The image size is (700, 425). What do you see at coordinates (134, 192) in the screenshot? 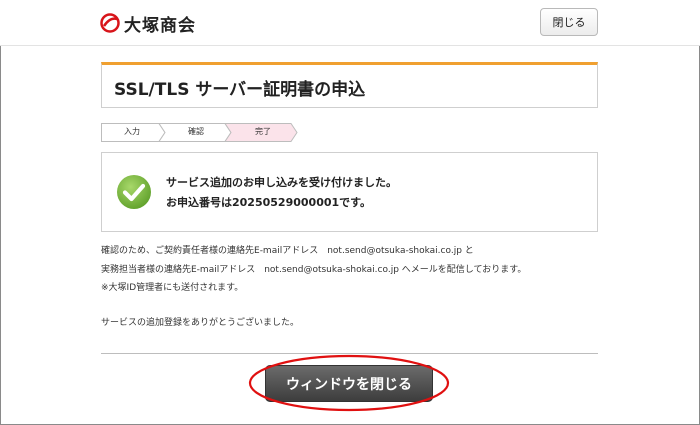
I see `check-icon` at bounding box center [134, 192].